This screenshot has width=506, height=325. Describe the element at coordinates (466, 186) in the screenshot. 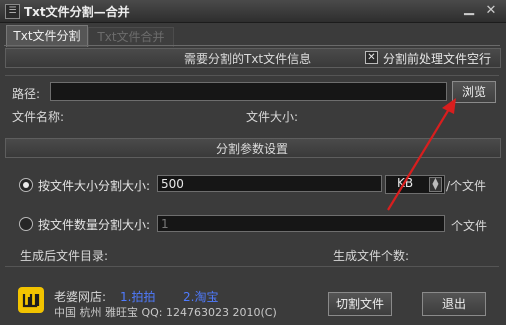

I see `size-suffix-label: /个文件` at that location.